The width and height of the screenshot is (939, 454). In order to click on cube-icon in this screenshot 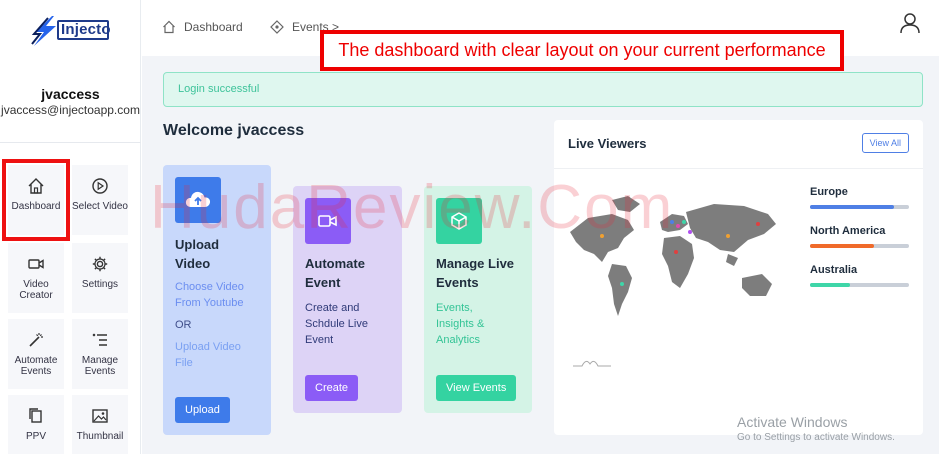, I will do `click(459, 221)`.